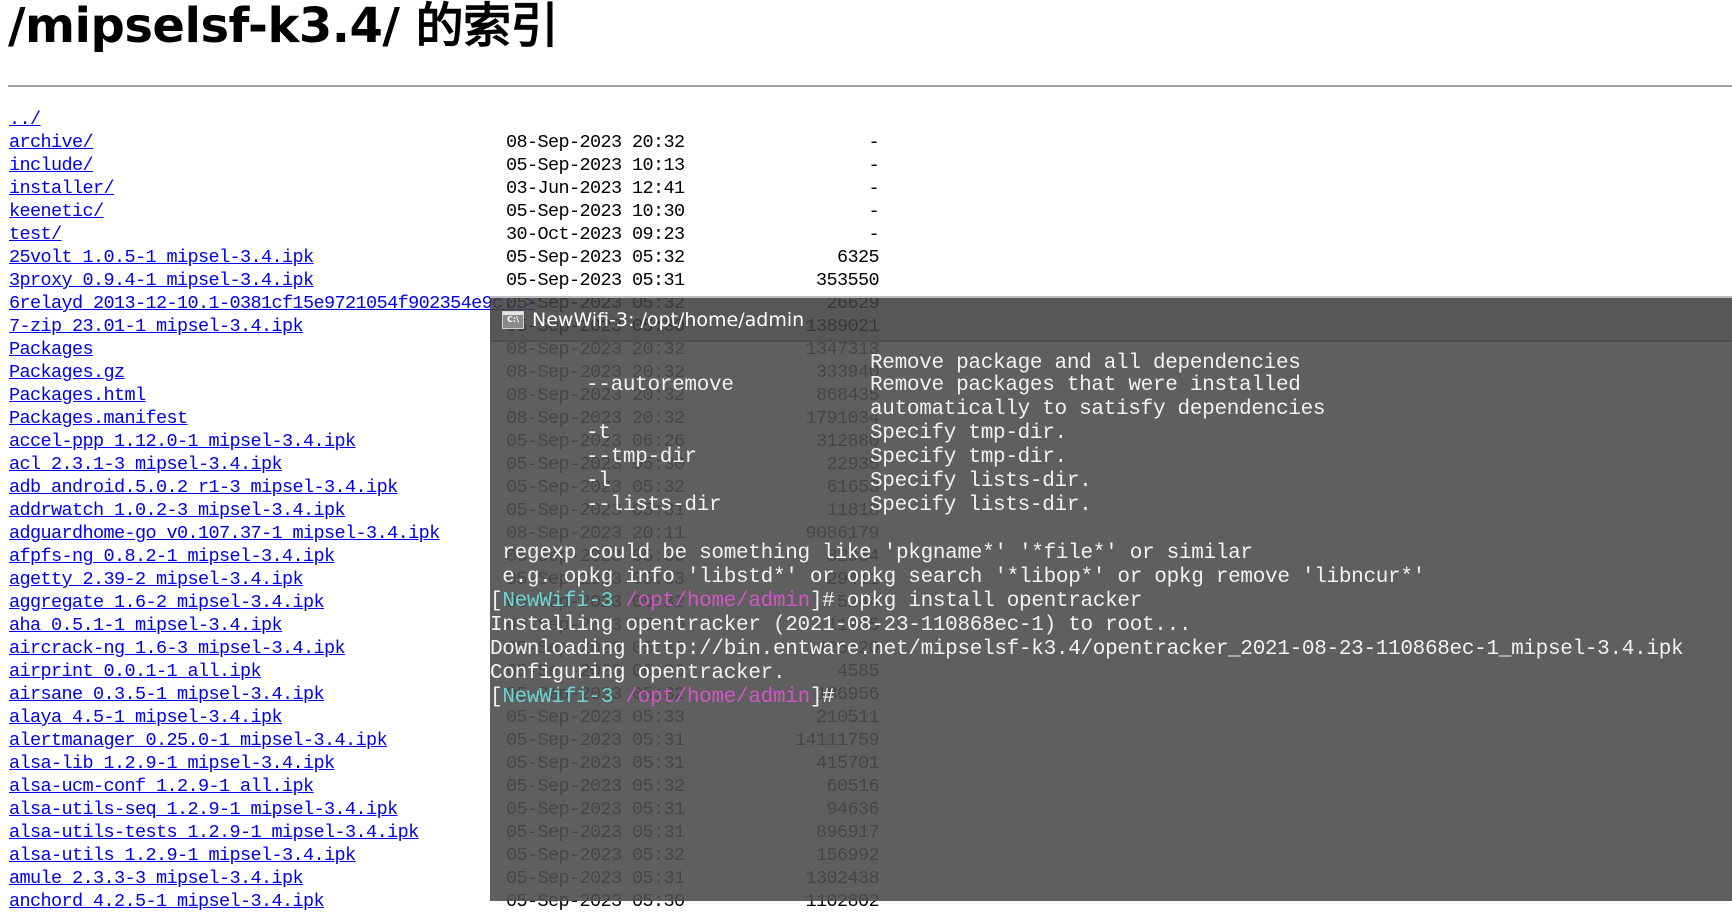  I want to click on file-link: Packages, so click(51, 349).